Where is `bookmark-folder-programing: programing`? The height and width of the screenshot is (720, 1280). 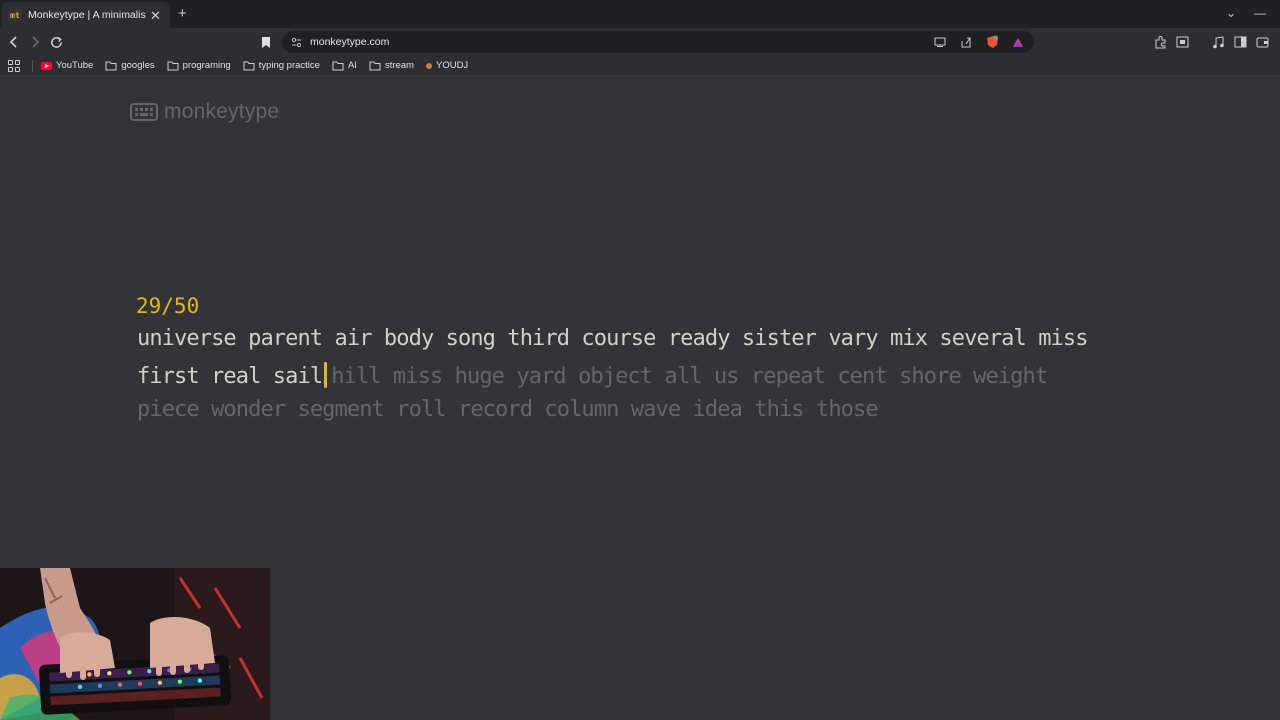 bookmark-folder-programing: programing is located at coordinates (199, 65).